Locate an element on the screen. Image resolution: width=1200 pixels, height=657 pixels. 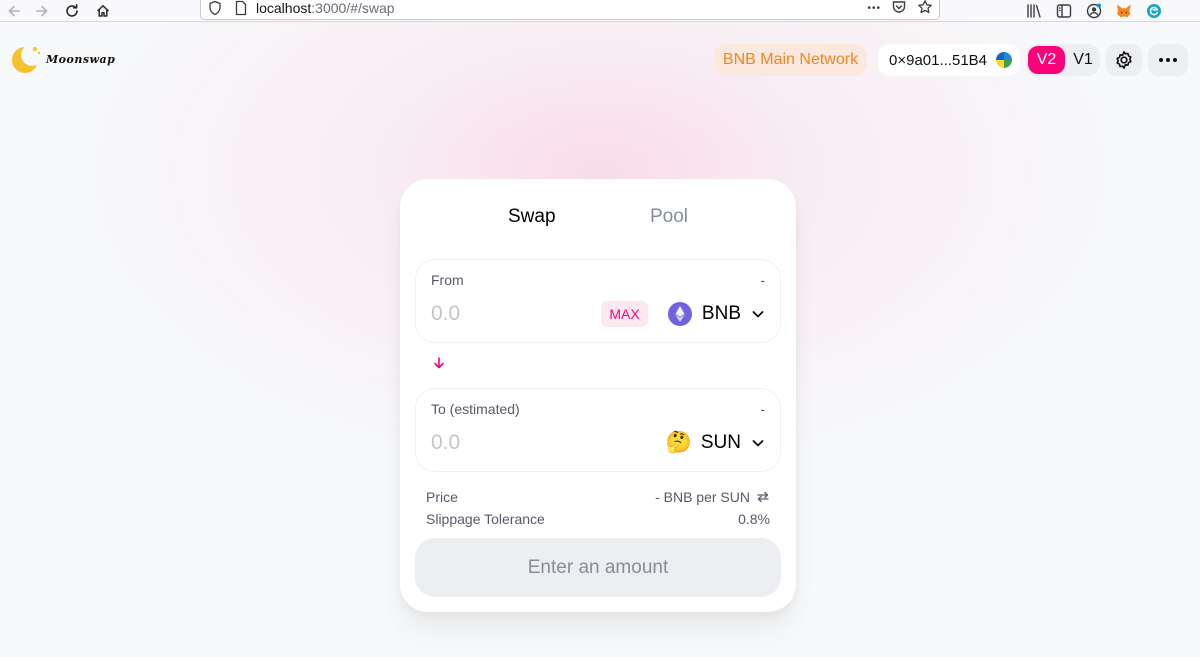
from-amount-input is located at coordinates (511, 314).